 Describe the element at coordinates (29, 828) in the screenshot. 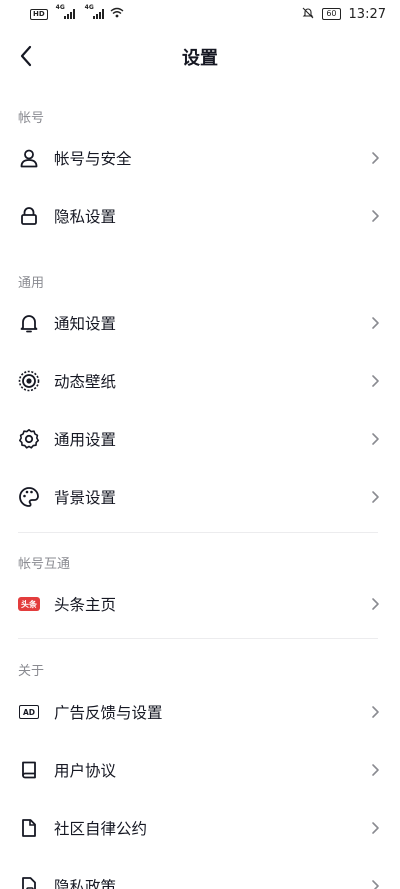

I see `document-icon` at that location.